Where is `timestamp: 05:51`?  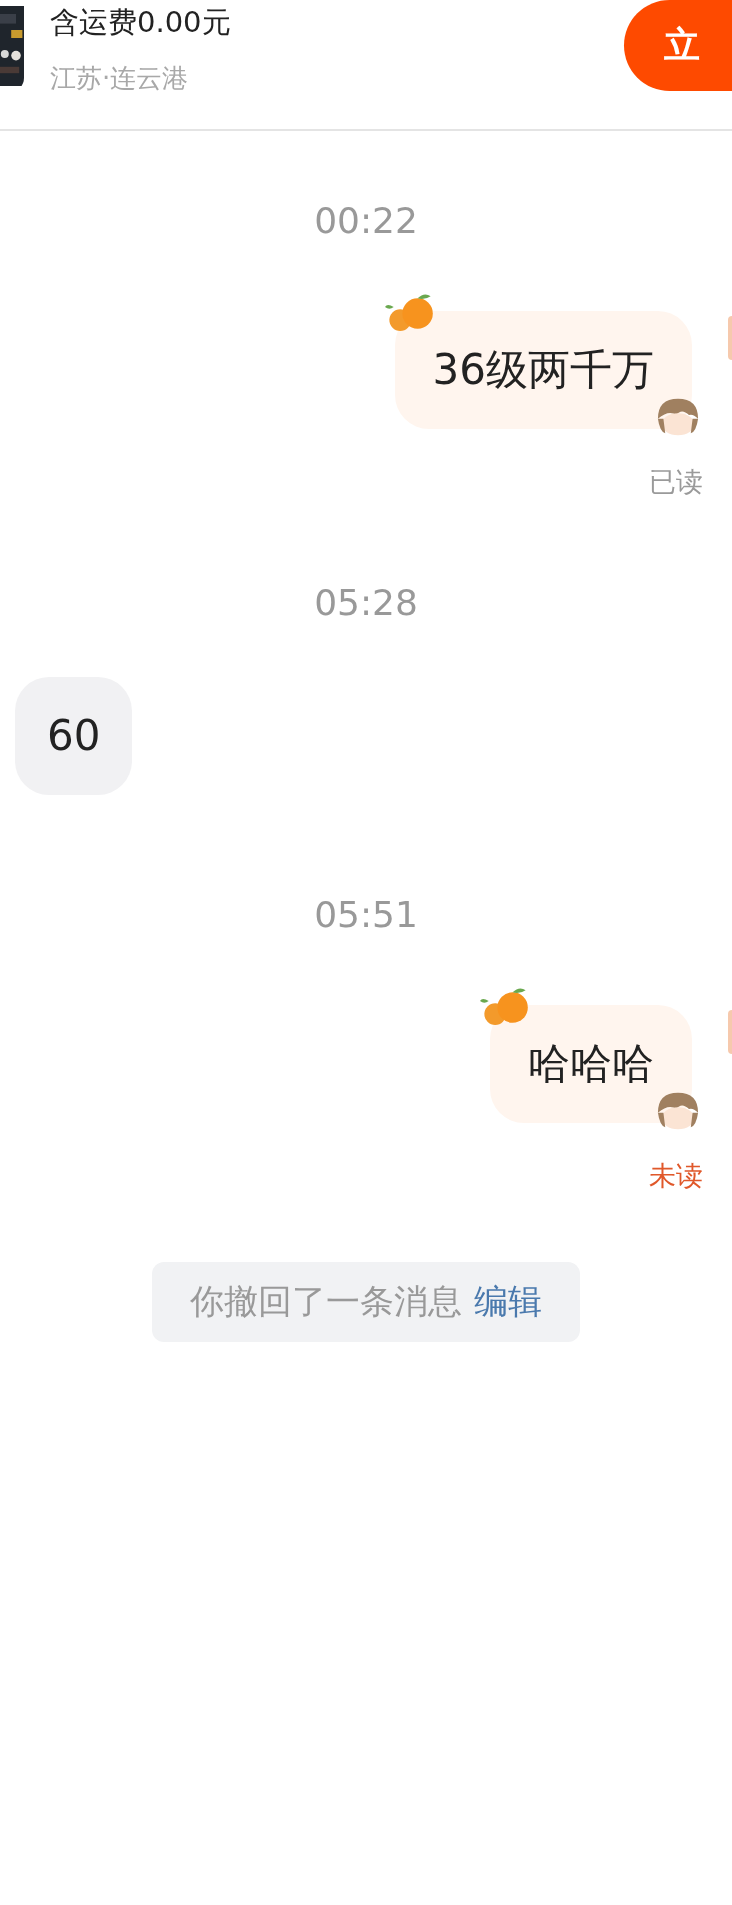
timestamp: 05:51 is located at coordinates (366, 915).